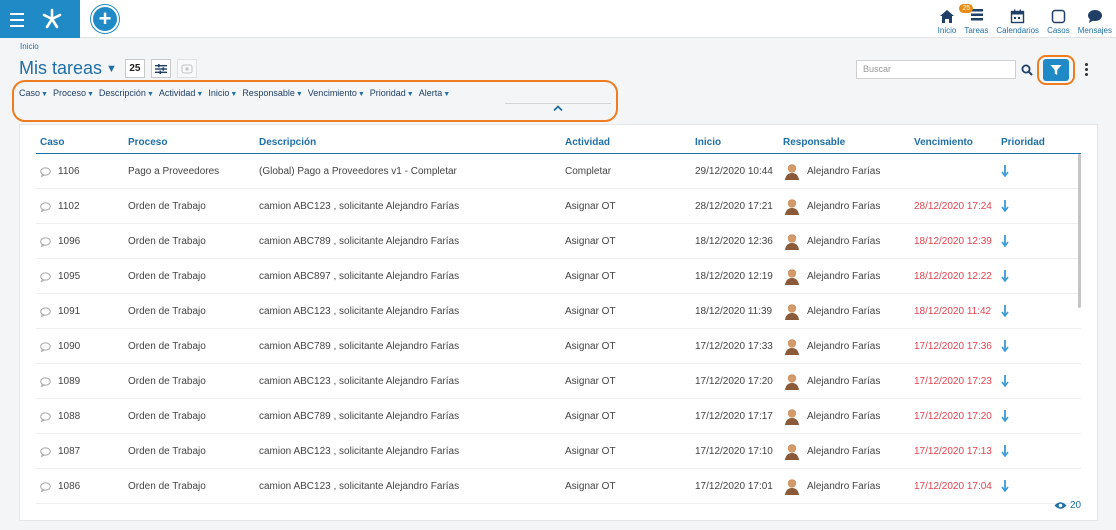 This screenshot has height=530, width=1116. I want to click on case-number: 1106, so click(69, 171).